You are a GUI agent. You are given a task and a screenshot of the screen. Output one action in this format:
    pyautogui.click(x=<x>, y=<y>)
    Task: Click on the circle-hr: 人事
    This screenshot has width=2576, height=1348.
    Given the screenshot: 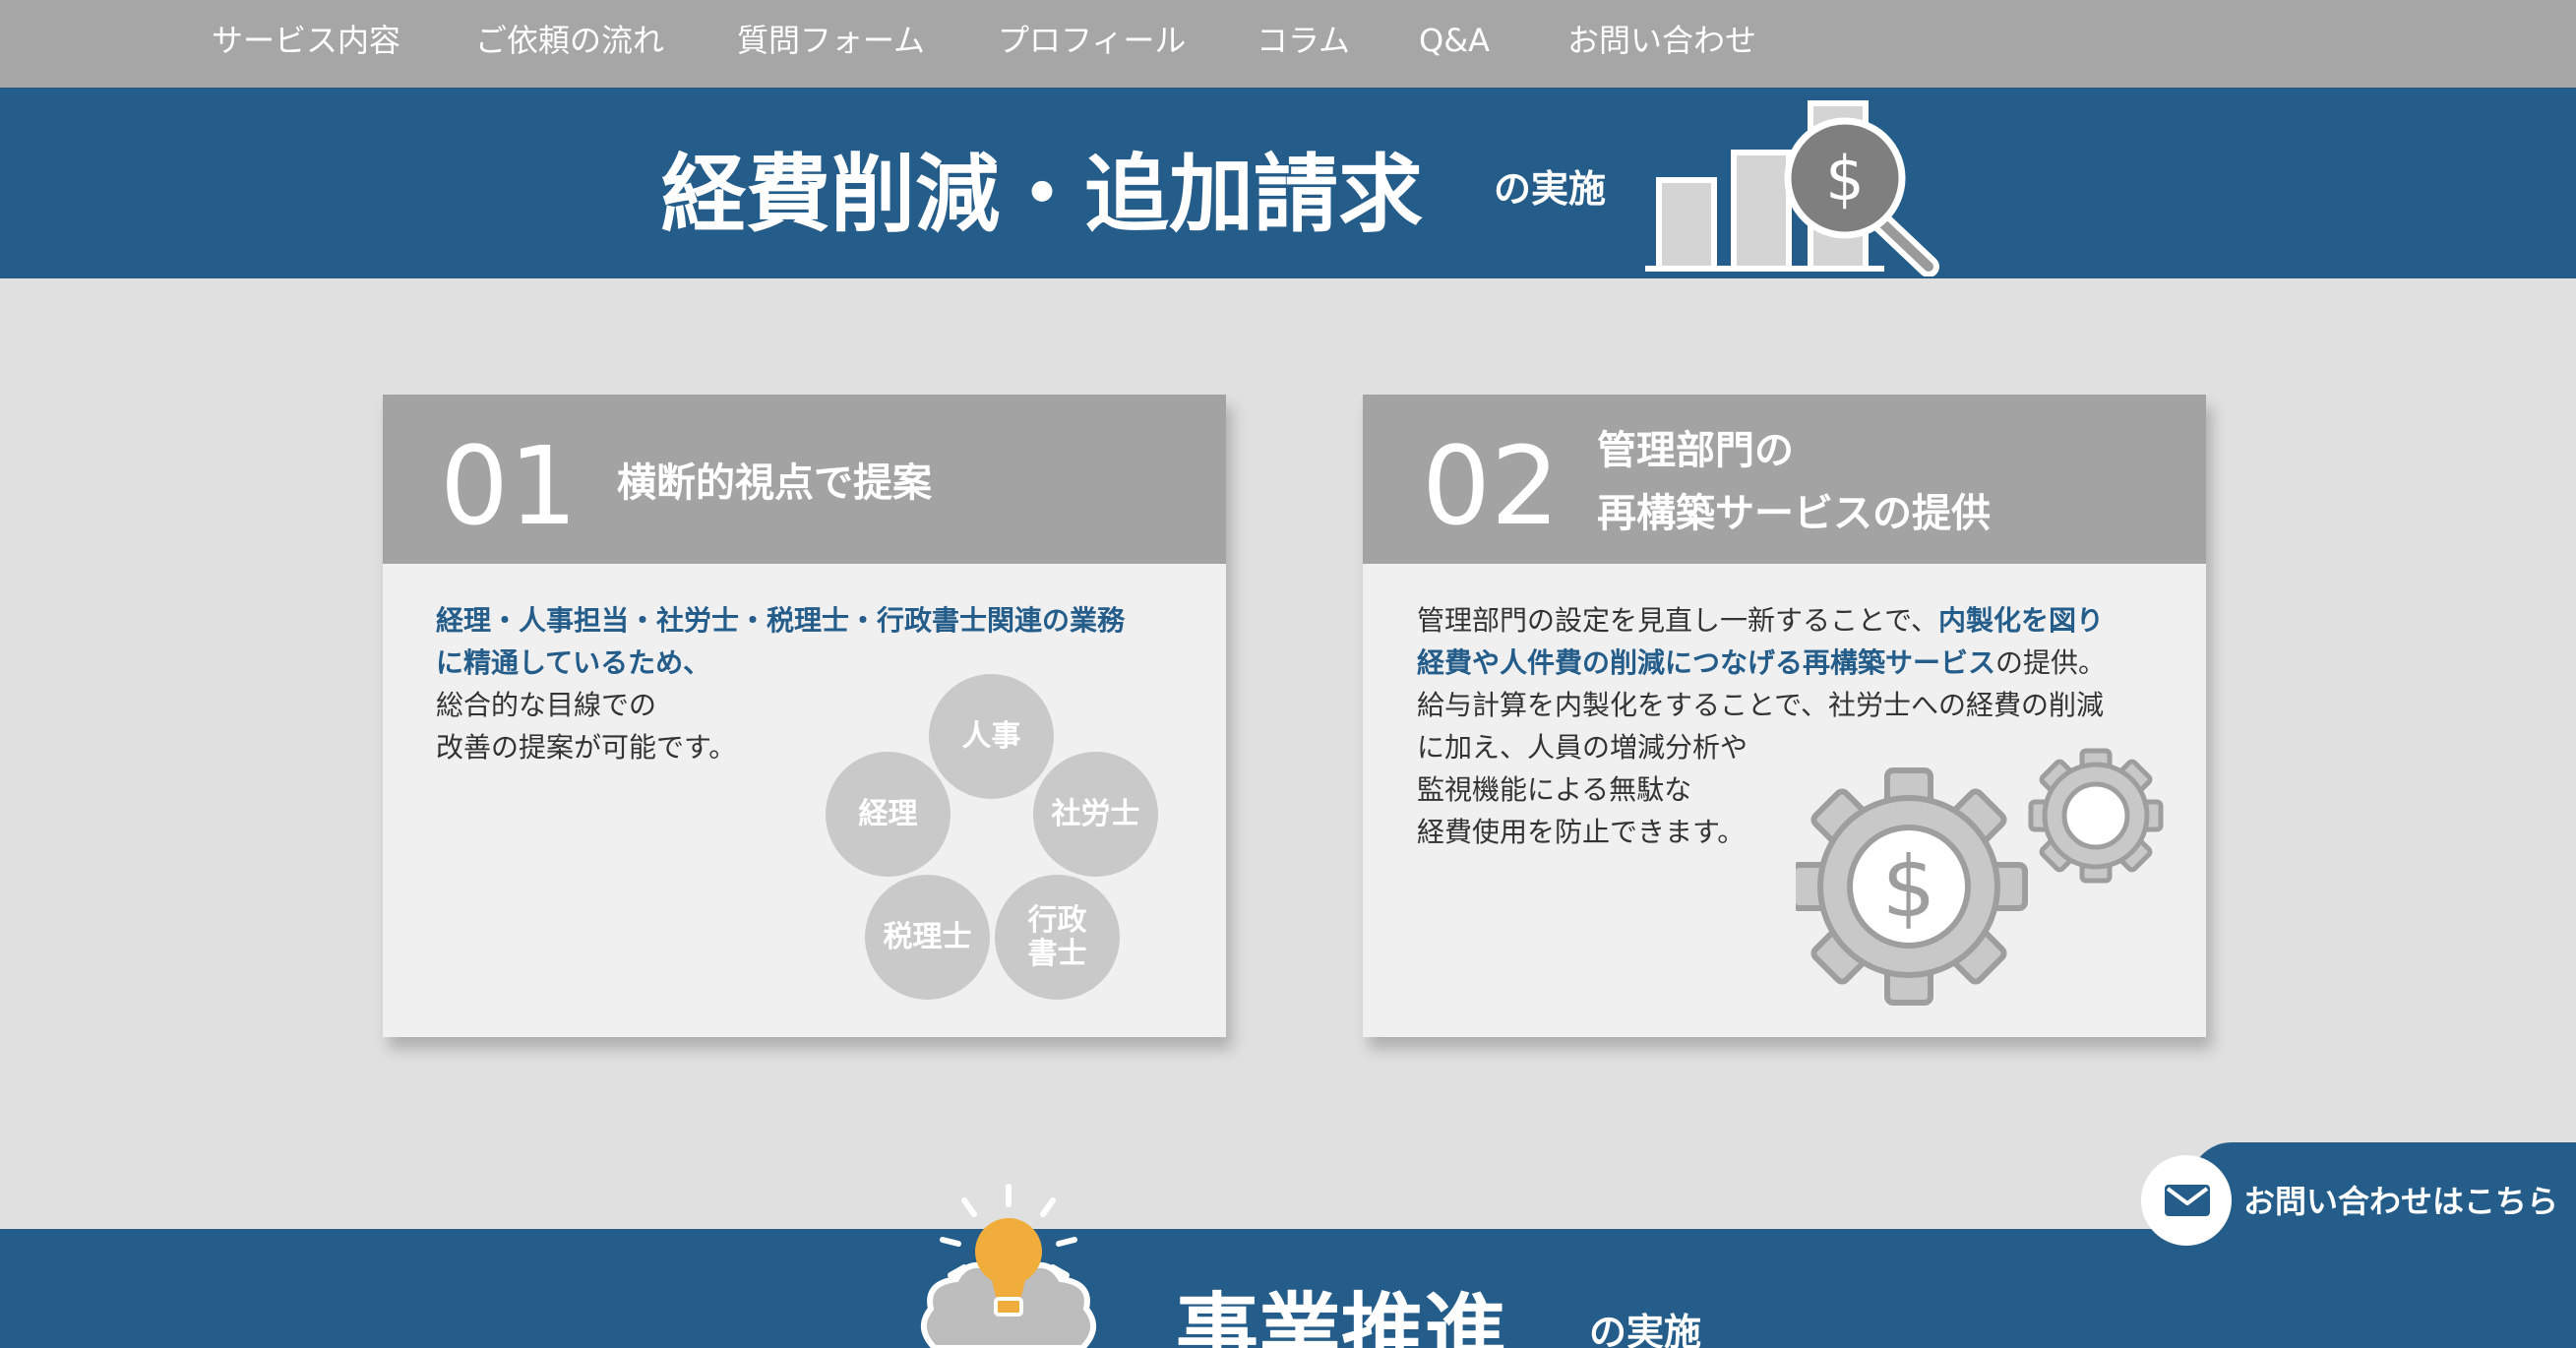 What is the action you would take?
    pyautogui.click(x=991, y=736)
    